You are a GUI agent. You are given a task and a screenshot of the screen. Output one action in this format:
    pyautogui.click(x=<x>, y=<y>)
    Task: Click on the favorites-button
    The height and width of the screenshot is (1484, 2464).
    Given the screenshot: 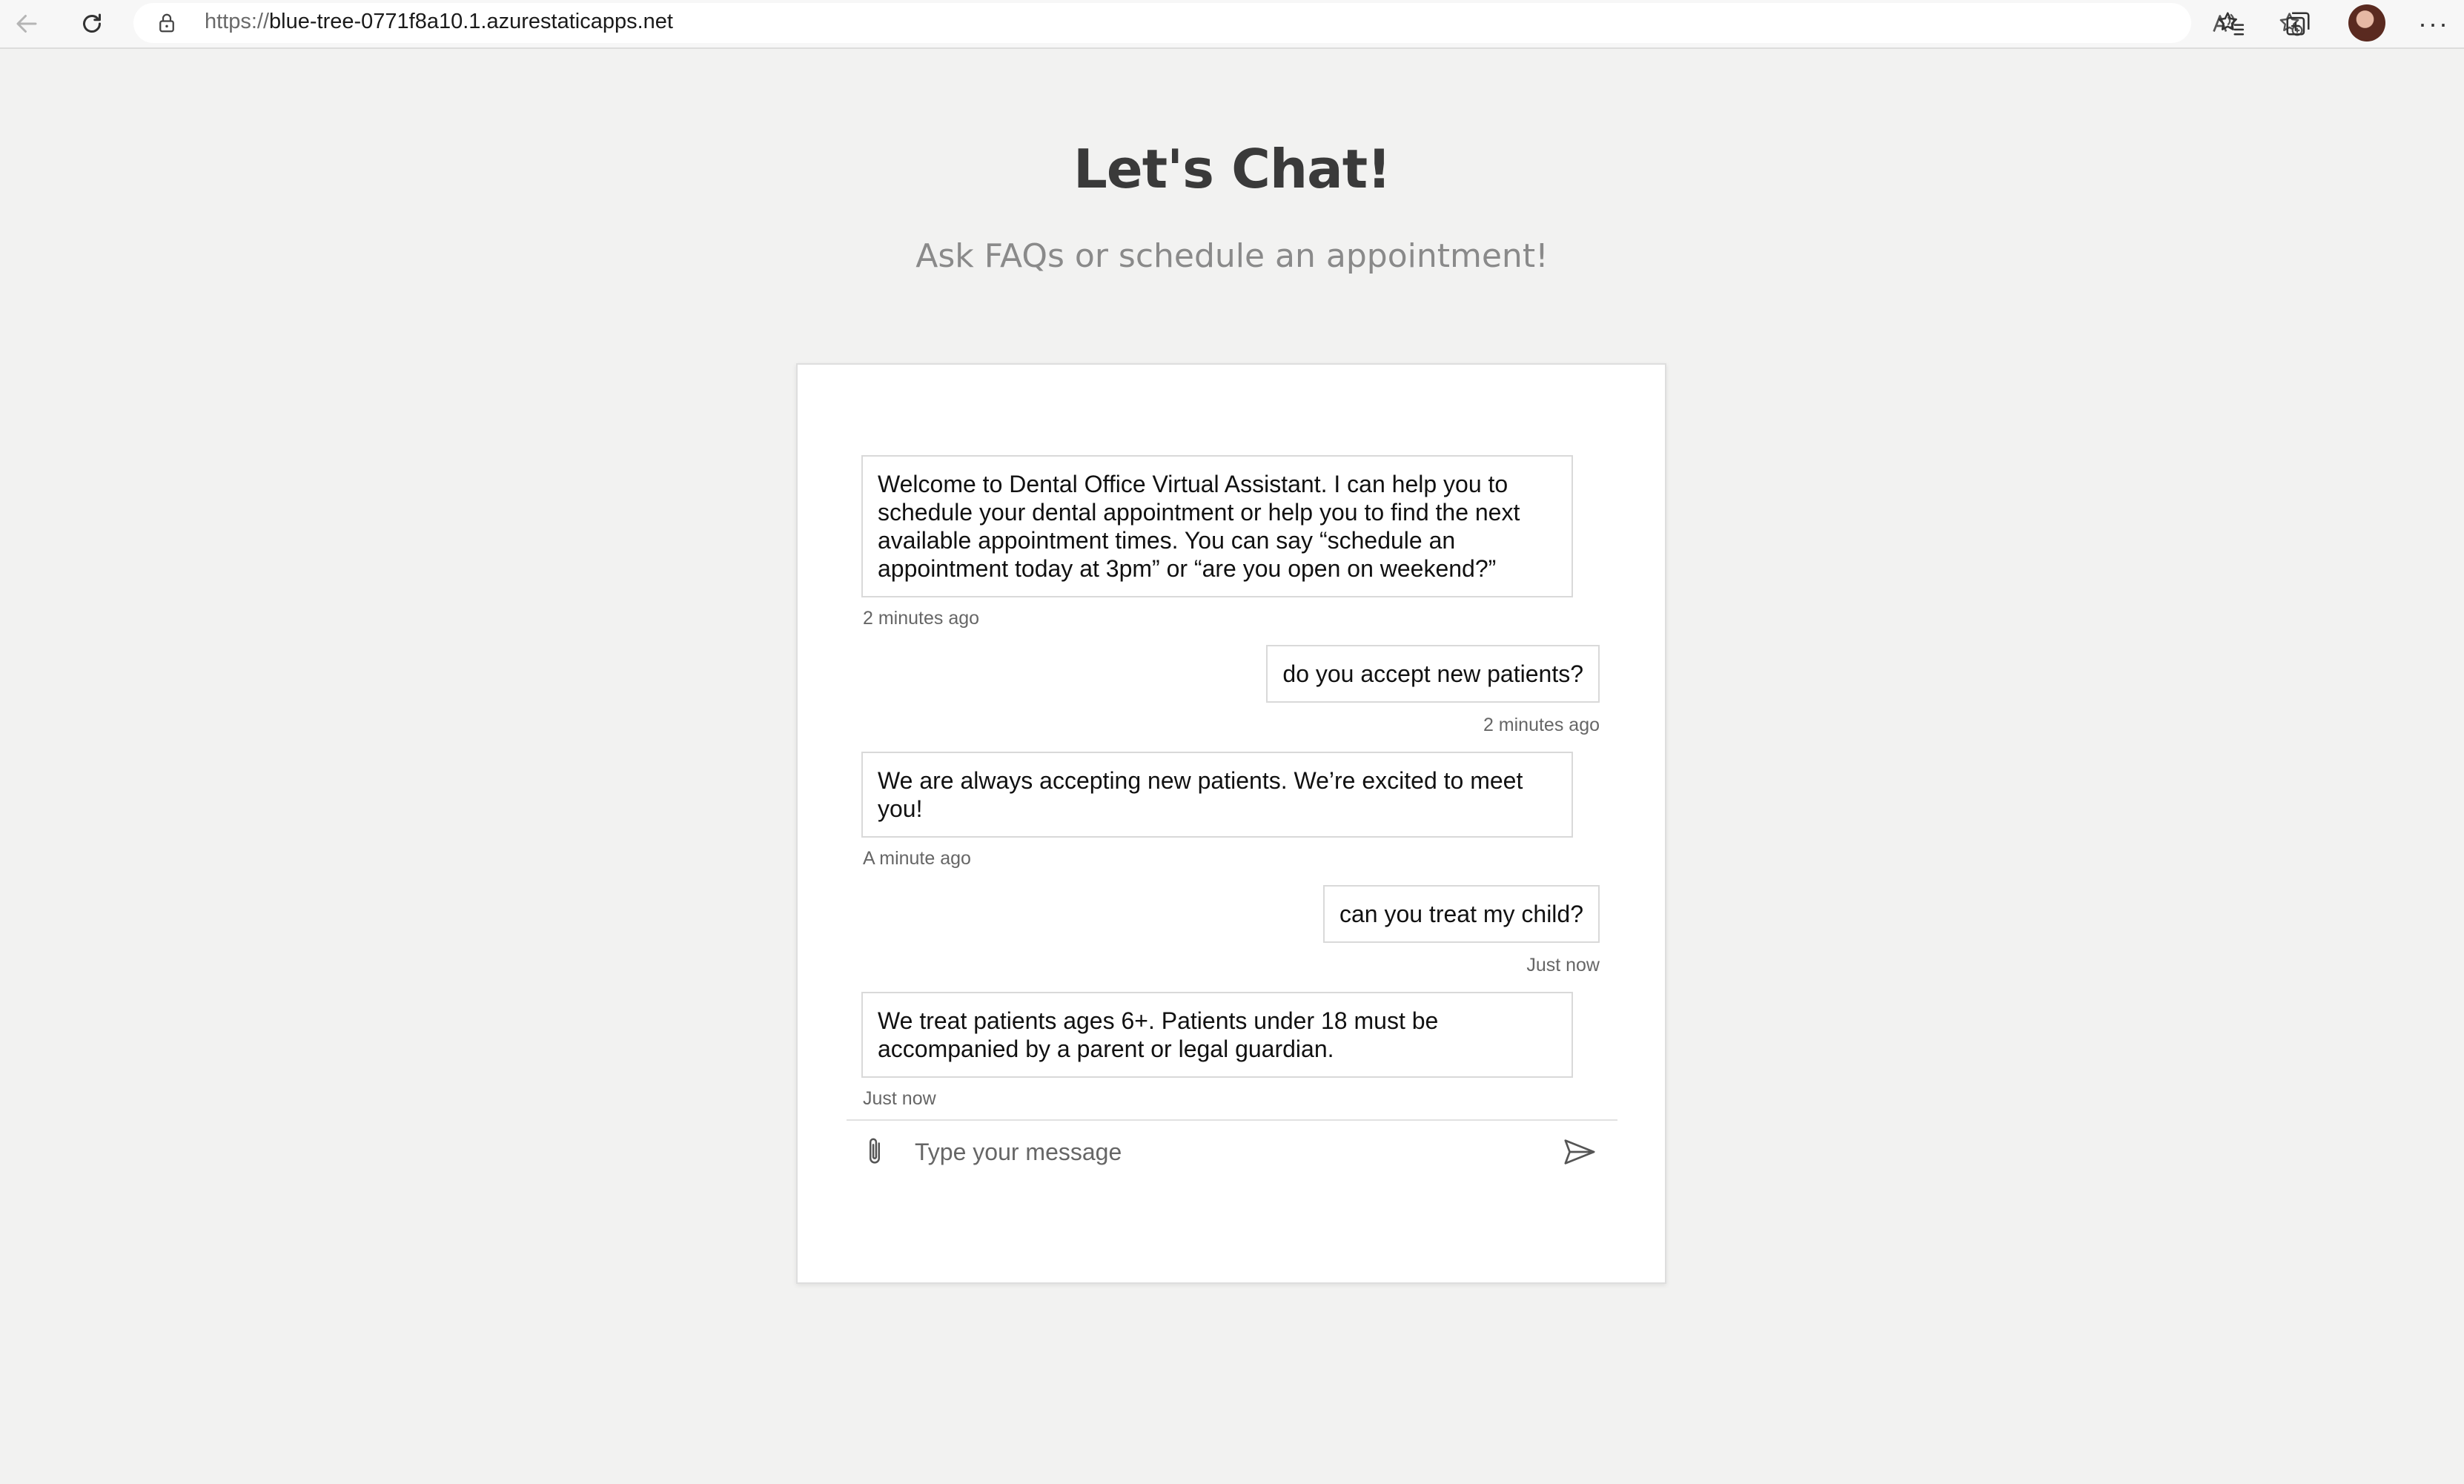 What is the action you would take?
    pyautogui.click(x=2231, y=24)
    